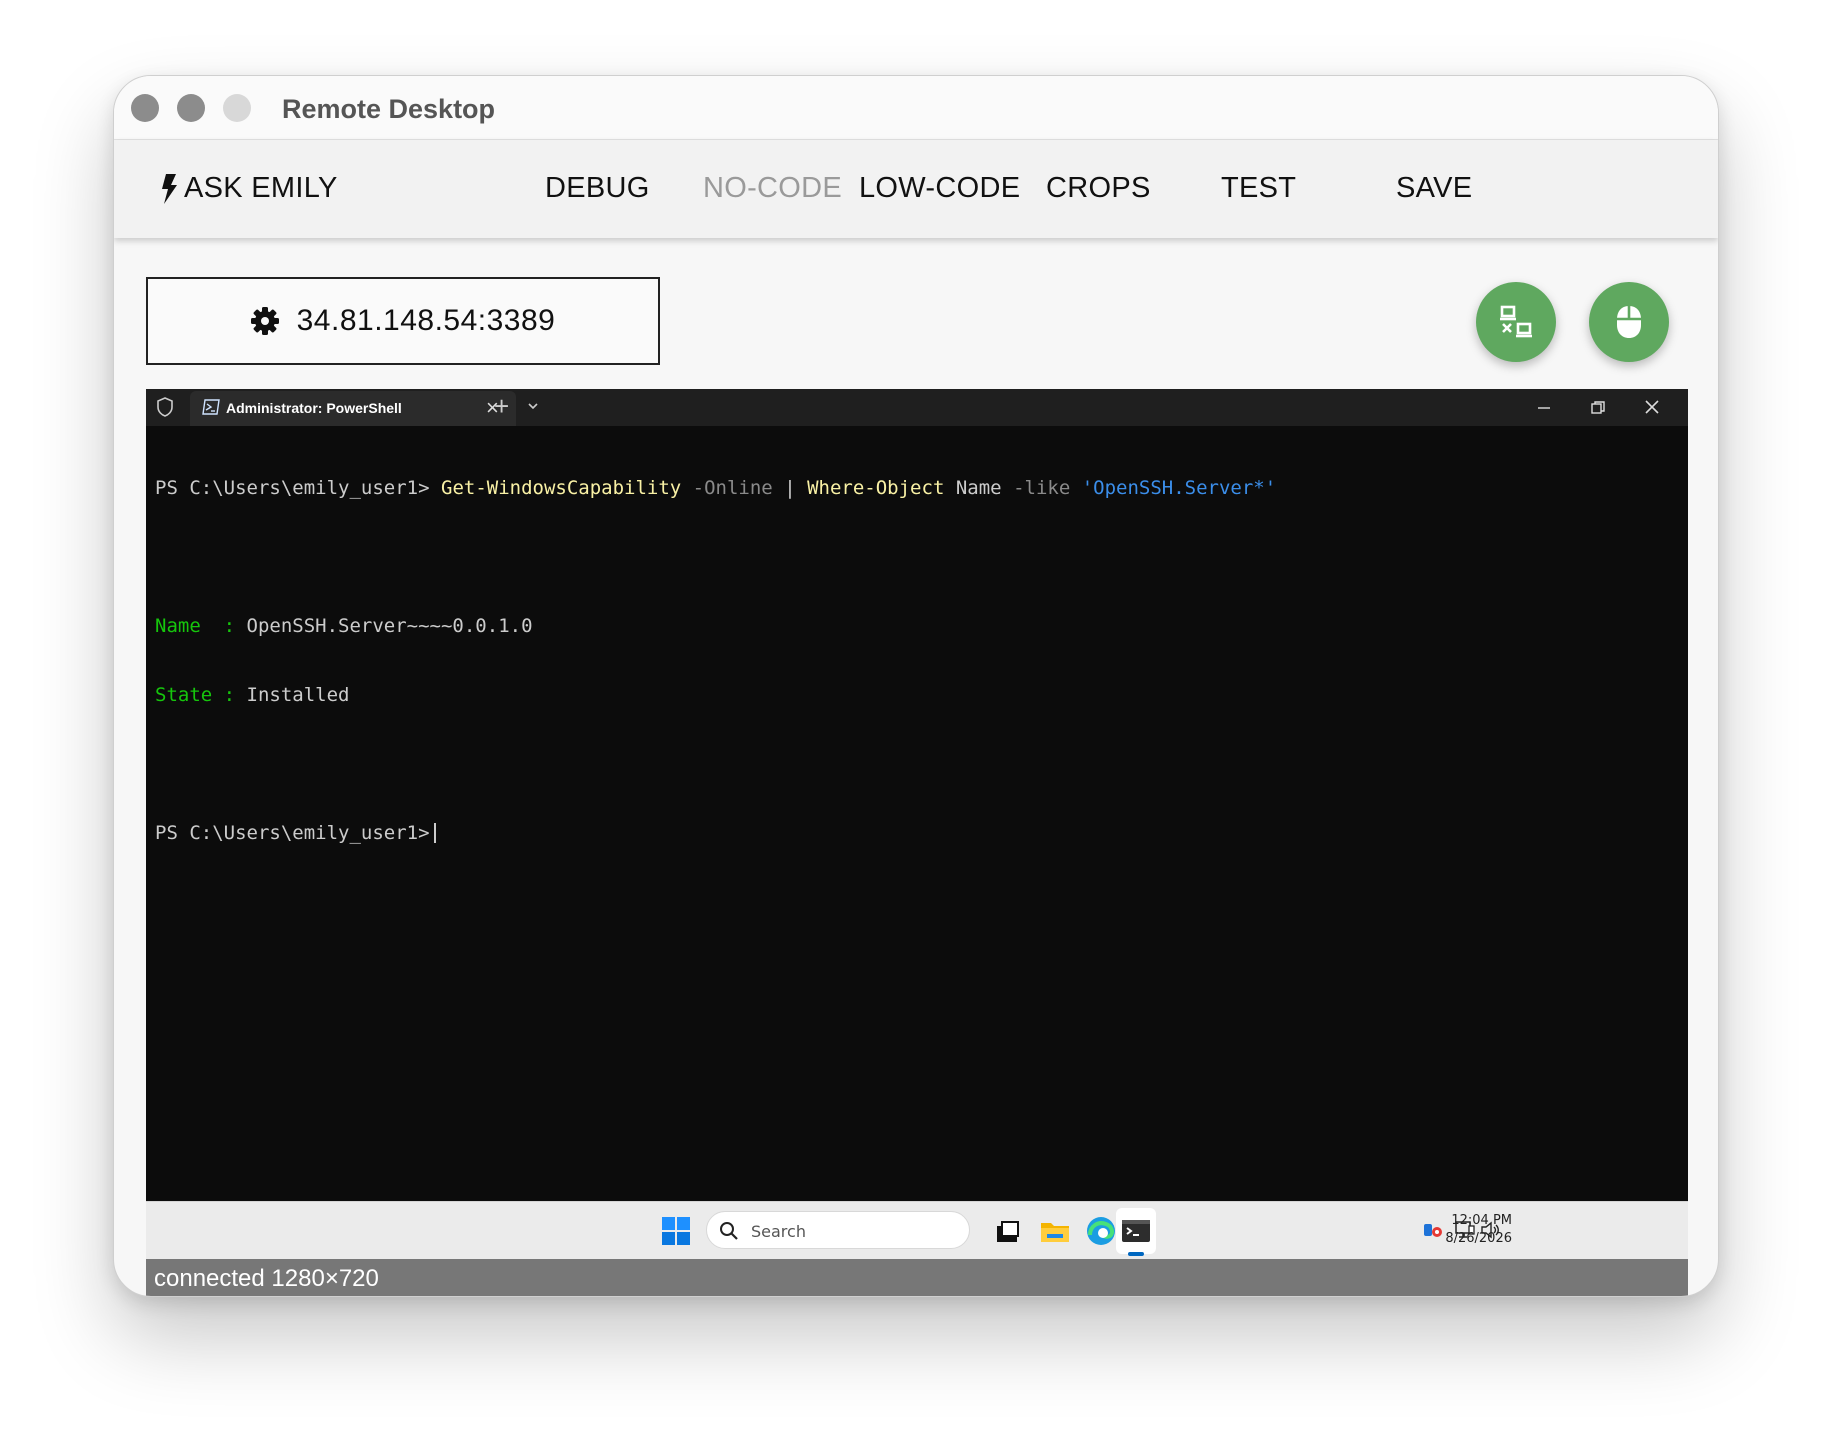 The width and height of the screenshot is (1824, 1440). I want to click on test-button: TEST, so click(1258, 188).